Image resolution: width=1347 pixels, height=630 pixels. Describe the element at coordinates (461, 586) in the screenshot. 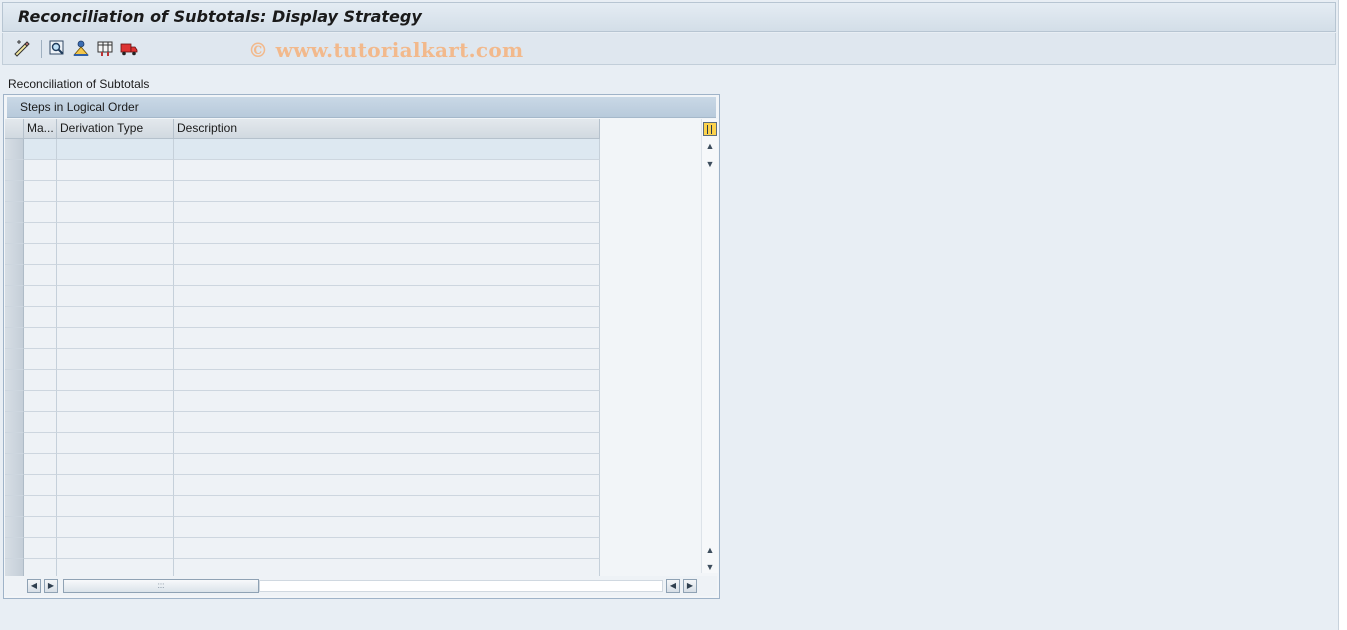

I see `scroll-track` at that location.